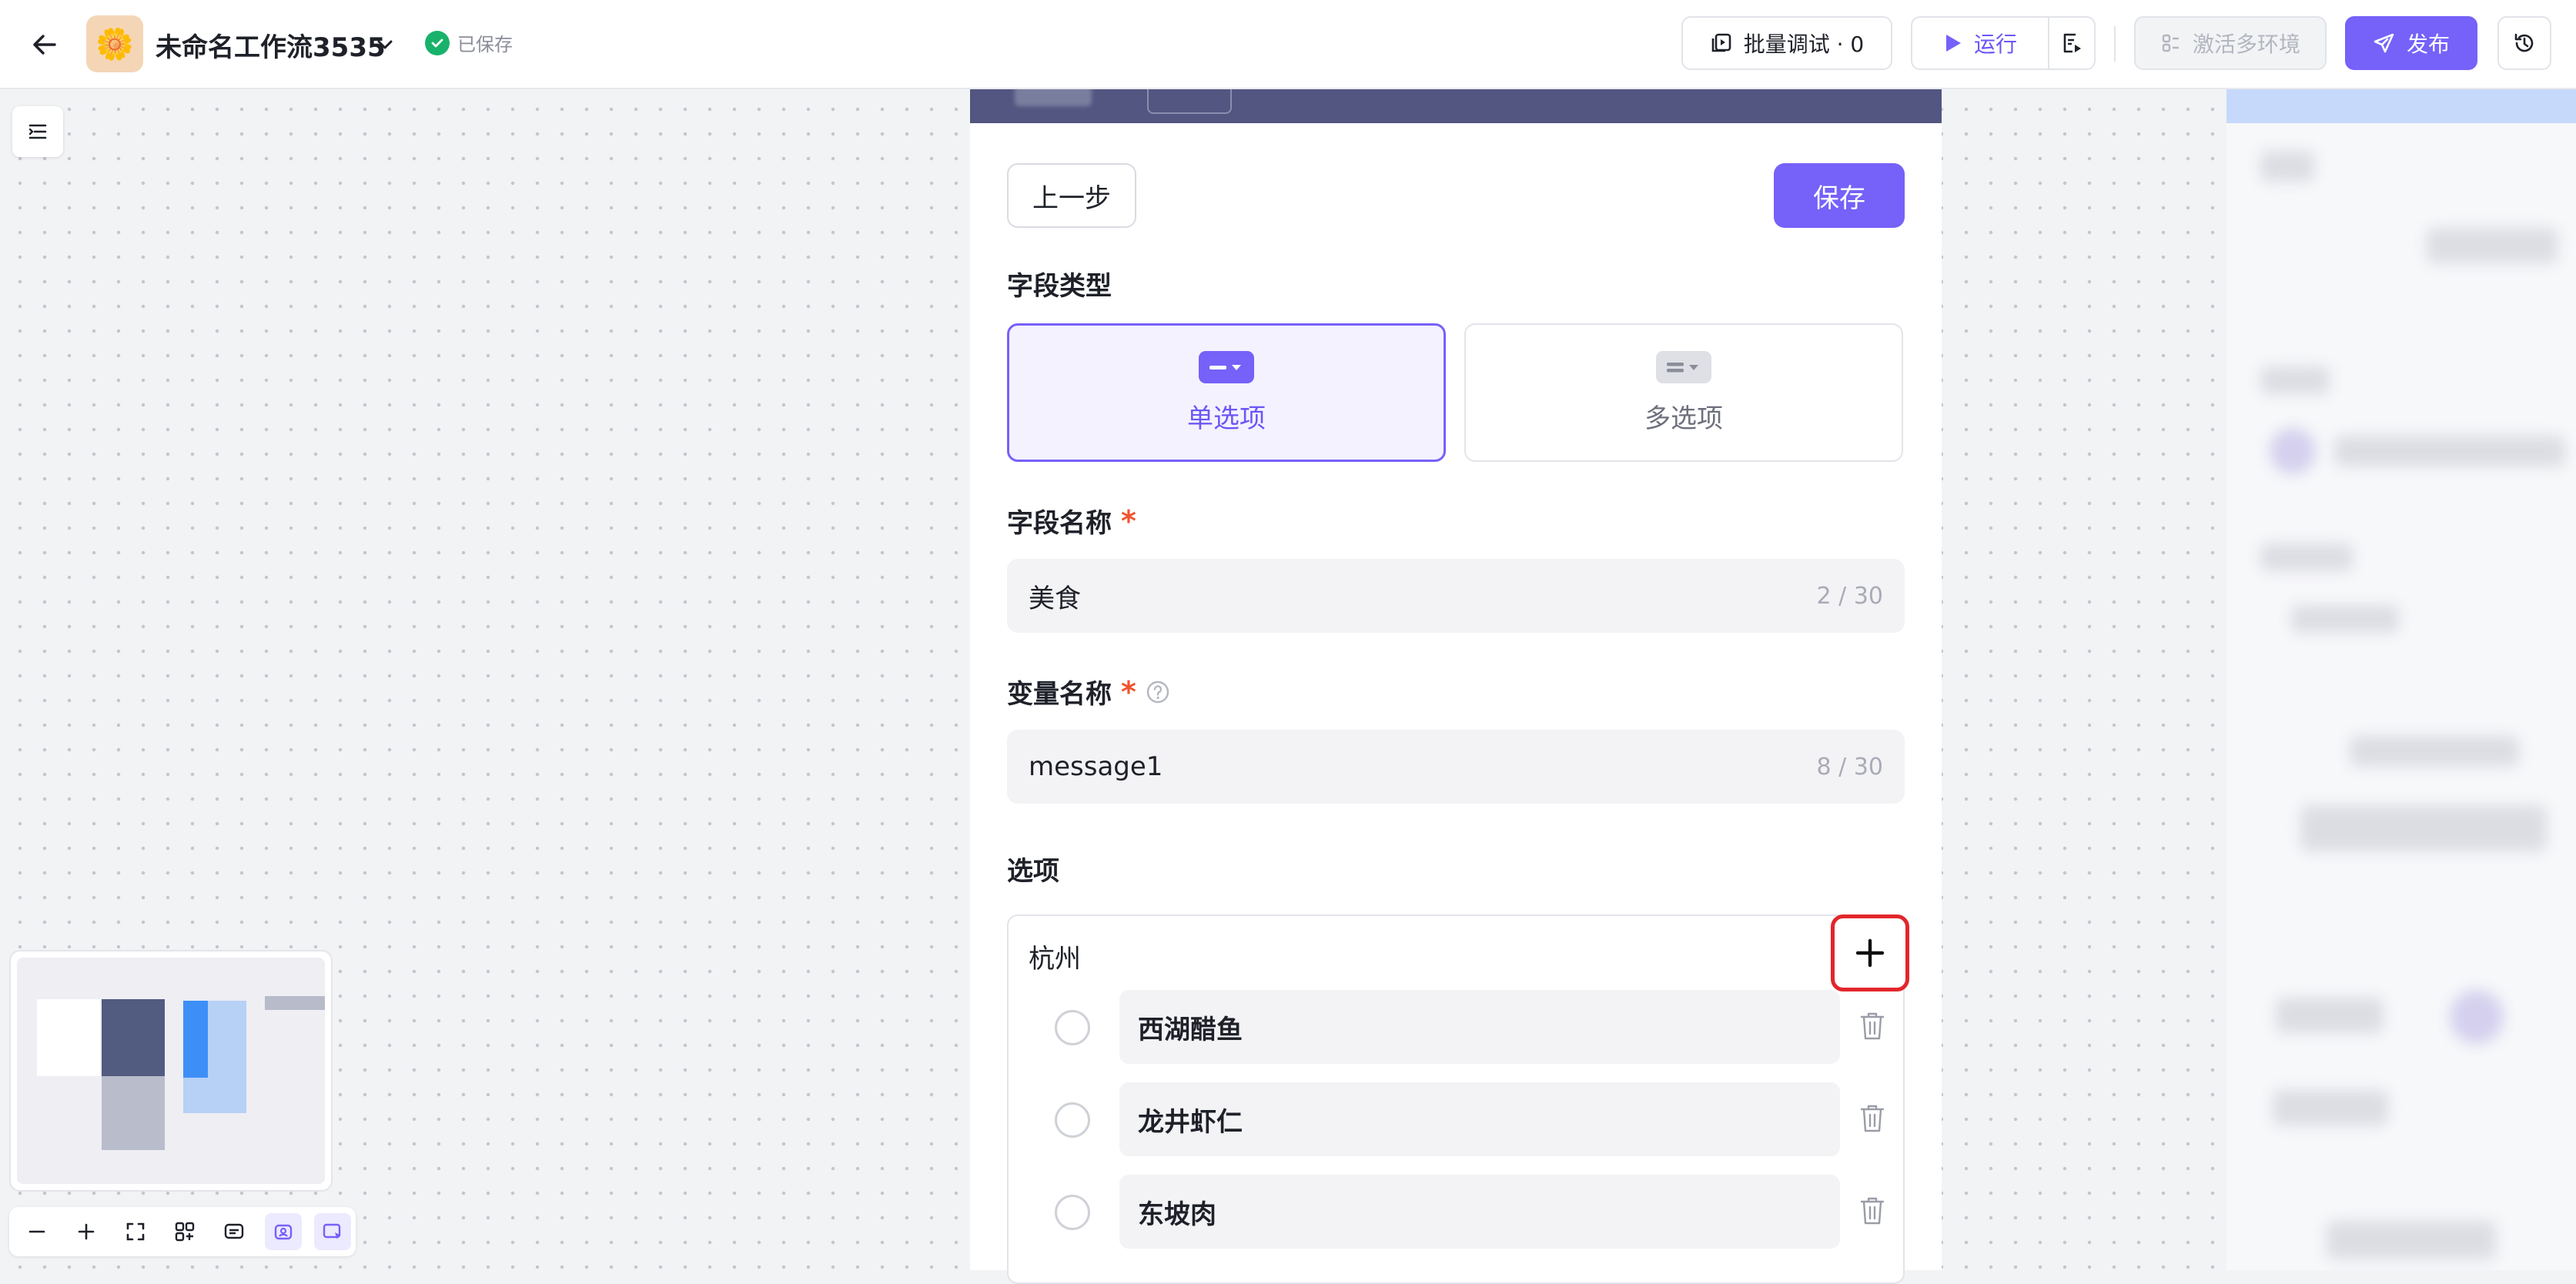 The width and height of the screenshot is (2576, 1284). What do you see at coordinates (1226, 392) in the screenshot?
I see `type-single-option: 单选项` at bounding box center [1226, 392].